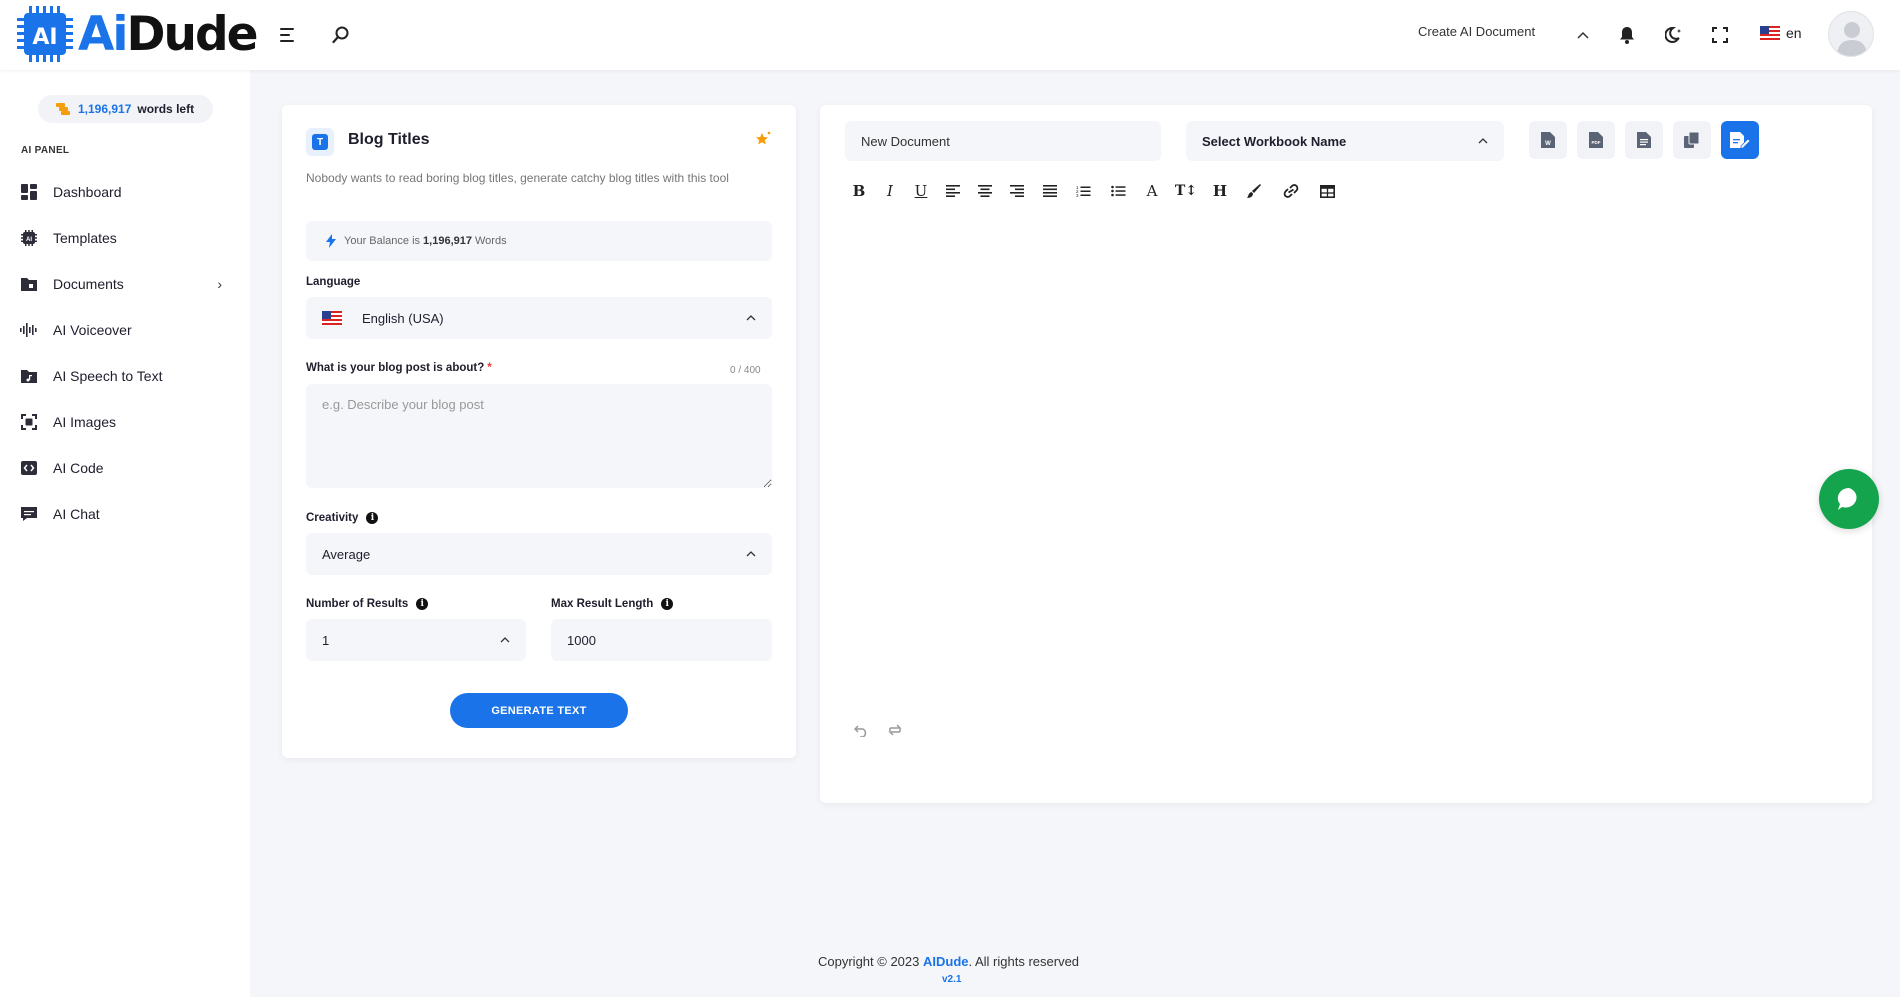 The height and width of the screenshot is (997, 1900). Describe the element at coordinates (29, 330) in the screenshot. I see `waveform-icon` at that location.